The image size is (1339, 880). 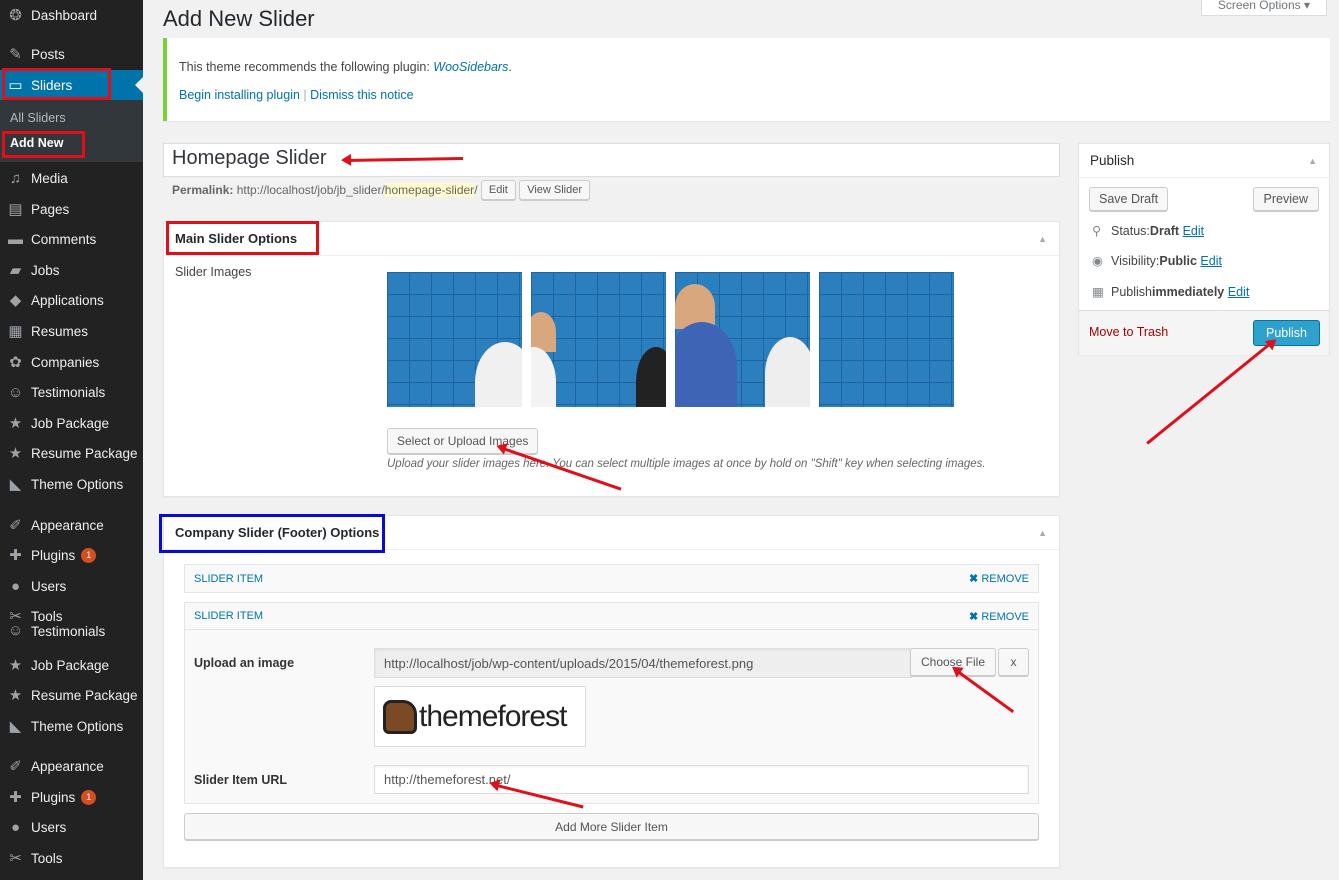 What do you see at coordinates (38, 118) in the screenshot?
I see `submenu-all-sliders: All Sliders` at bounding box center [38, 118].